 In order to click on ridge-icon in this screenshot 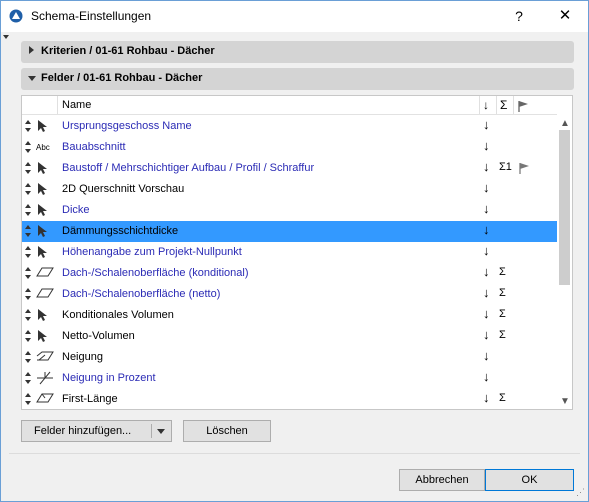, I will do `click(45, 399)`.